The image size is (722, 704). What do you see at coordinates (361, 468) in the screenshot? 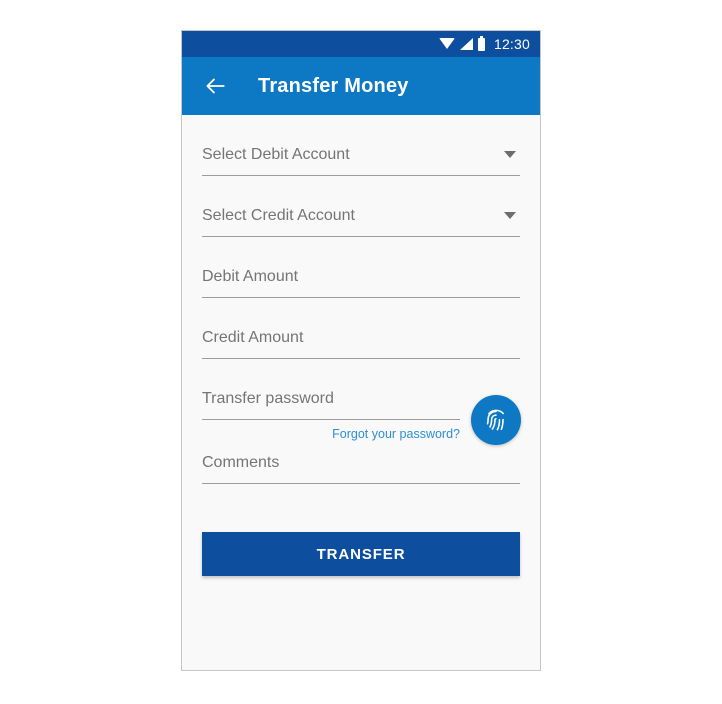
I see `comments-input: Comments` at bounding box center [361, 468].